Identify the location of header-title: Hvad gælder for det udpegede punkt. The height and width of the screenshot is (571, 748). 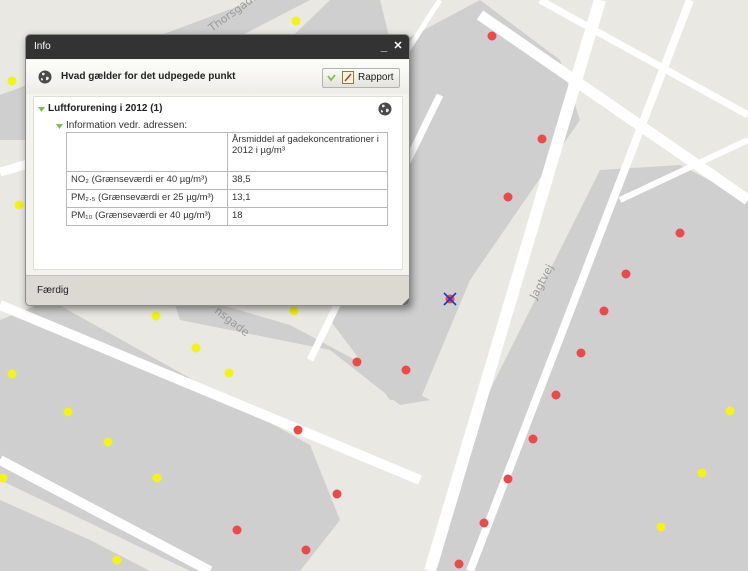
(148, 76).